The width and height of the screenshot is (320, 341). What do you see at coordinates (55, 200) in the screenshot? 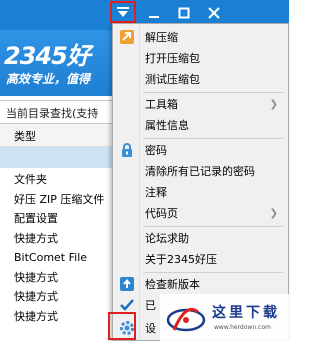
I see `table-row: 好压 ZIP 压缩文件` at bounding box center [55, 200].